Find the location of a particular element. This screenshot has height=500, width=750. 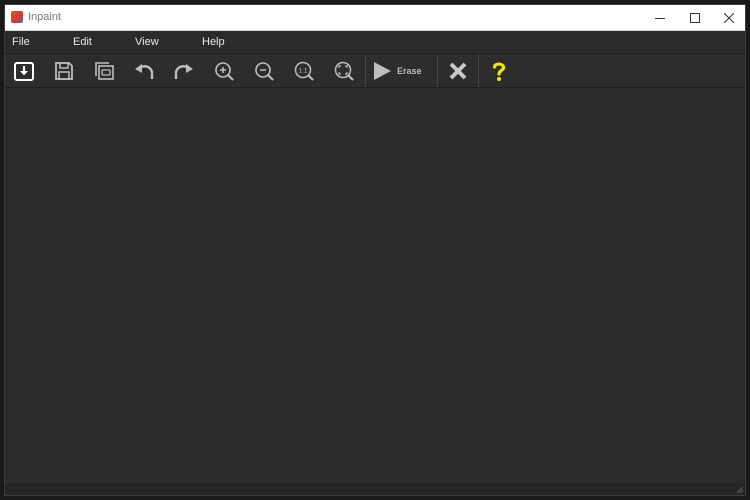

close-x-icon is located at coordinates (458, 71).